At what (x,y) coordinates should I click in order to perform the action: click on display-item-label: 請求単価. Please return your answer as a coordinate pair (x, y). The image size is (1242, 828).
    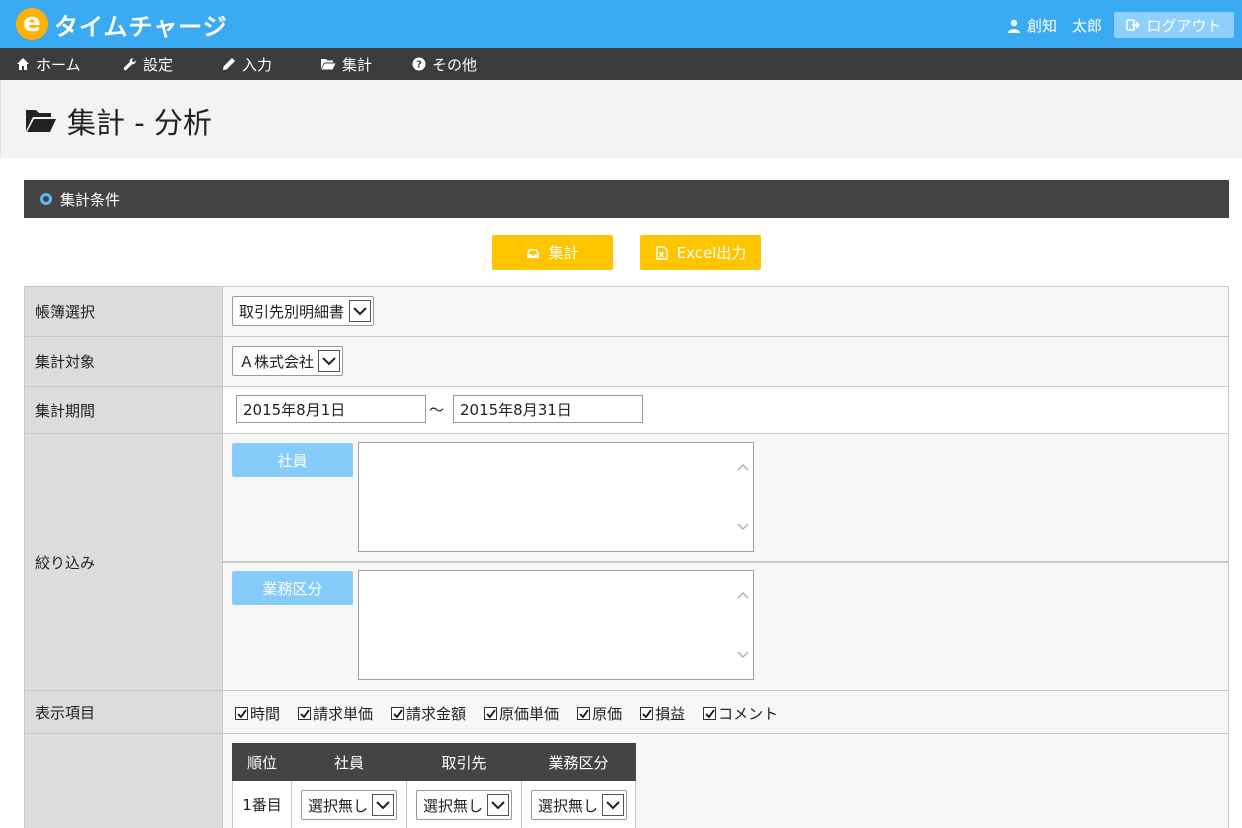
    Looking at the image, I should click on (343, 714).